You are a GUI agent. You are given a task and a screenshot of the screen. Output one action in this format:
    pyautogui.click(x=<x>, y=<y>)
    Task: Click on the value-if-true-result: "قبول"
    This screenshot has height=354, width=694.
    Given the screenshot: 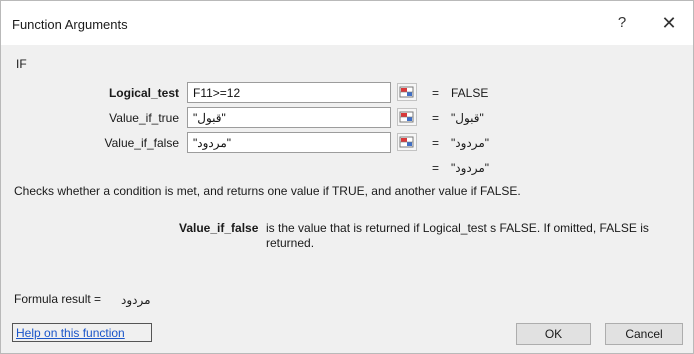 What is the action you would take?
    pyautogui.click(x=467, y=118)
    